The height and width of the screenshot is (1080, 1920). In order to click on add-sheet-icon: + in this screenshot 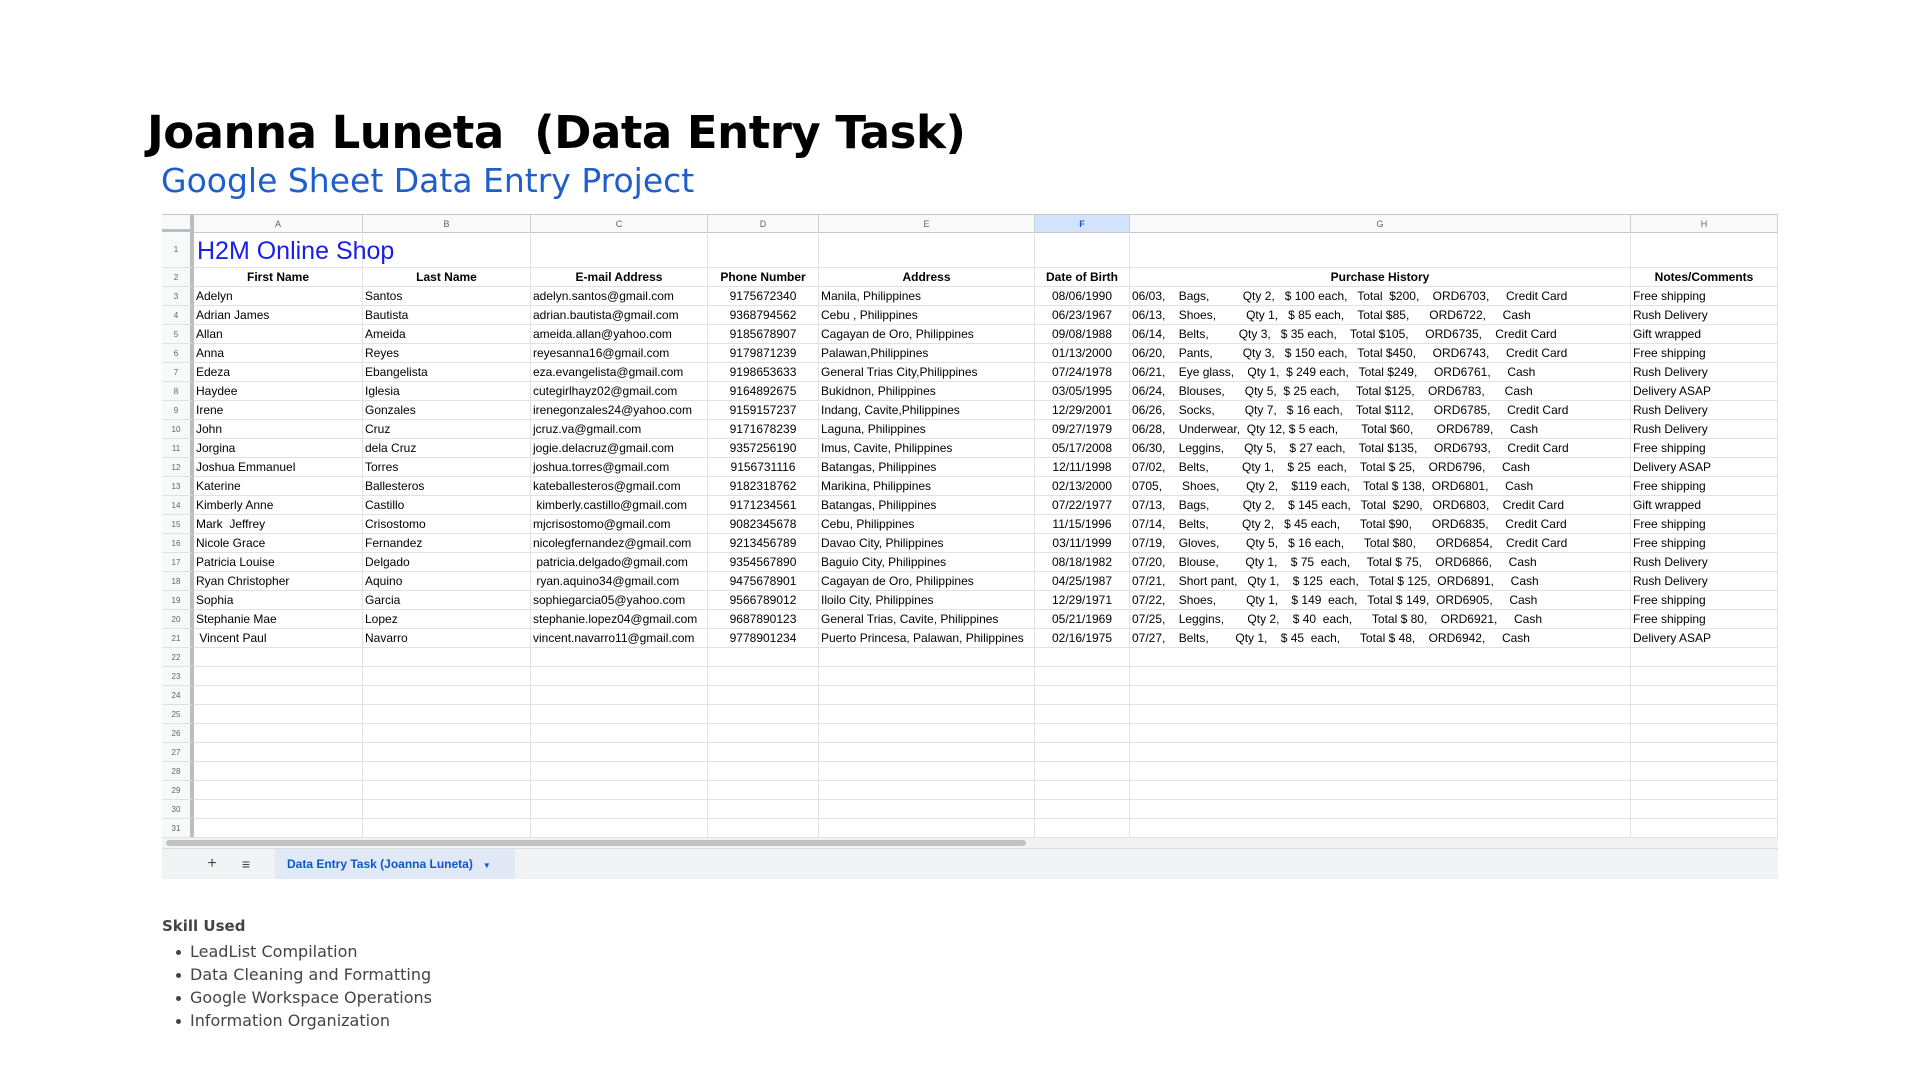, I will do `click(212, 864)`.